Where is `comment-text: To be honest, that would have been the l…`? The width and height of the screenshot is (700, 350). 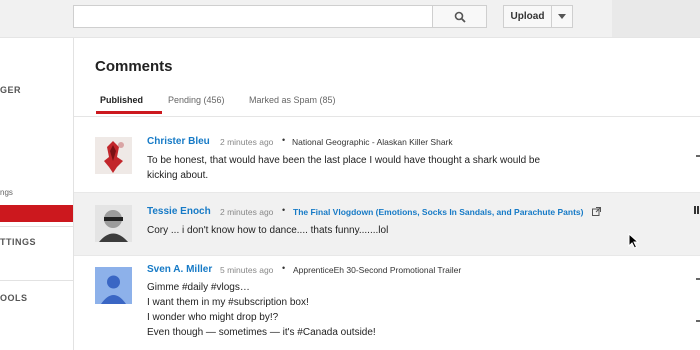
comment-text: To be honest, that would have been the l… is located at coordinates (343, 168).